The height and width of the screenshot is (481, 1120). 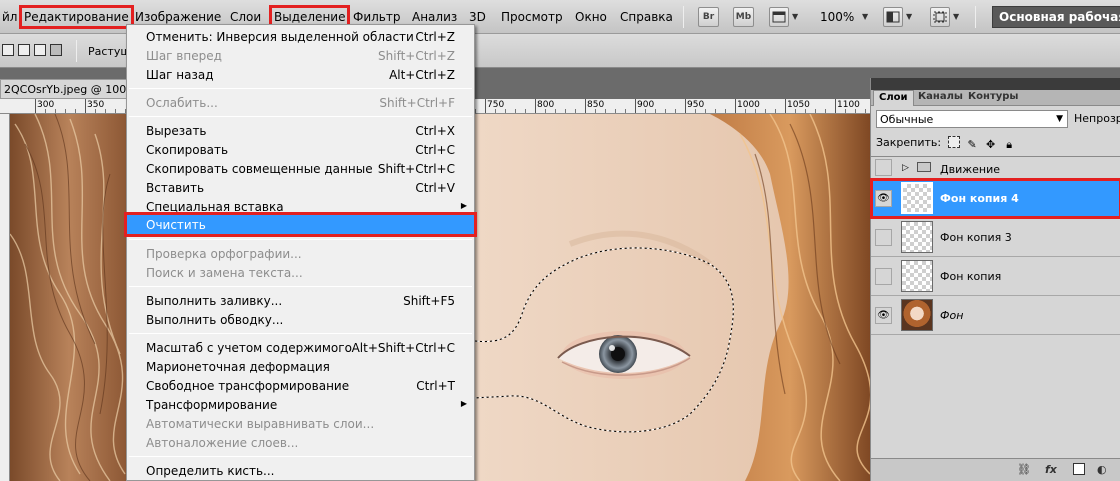 I want to click on submenu-arrow-icon: ▶, so click(x=463, y=205).